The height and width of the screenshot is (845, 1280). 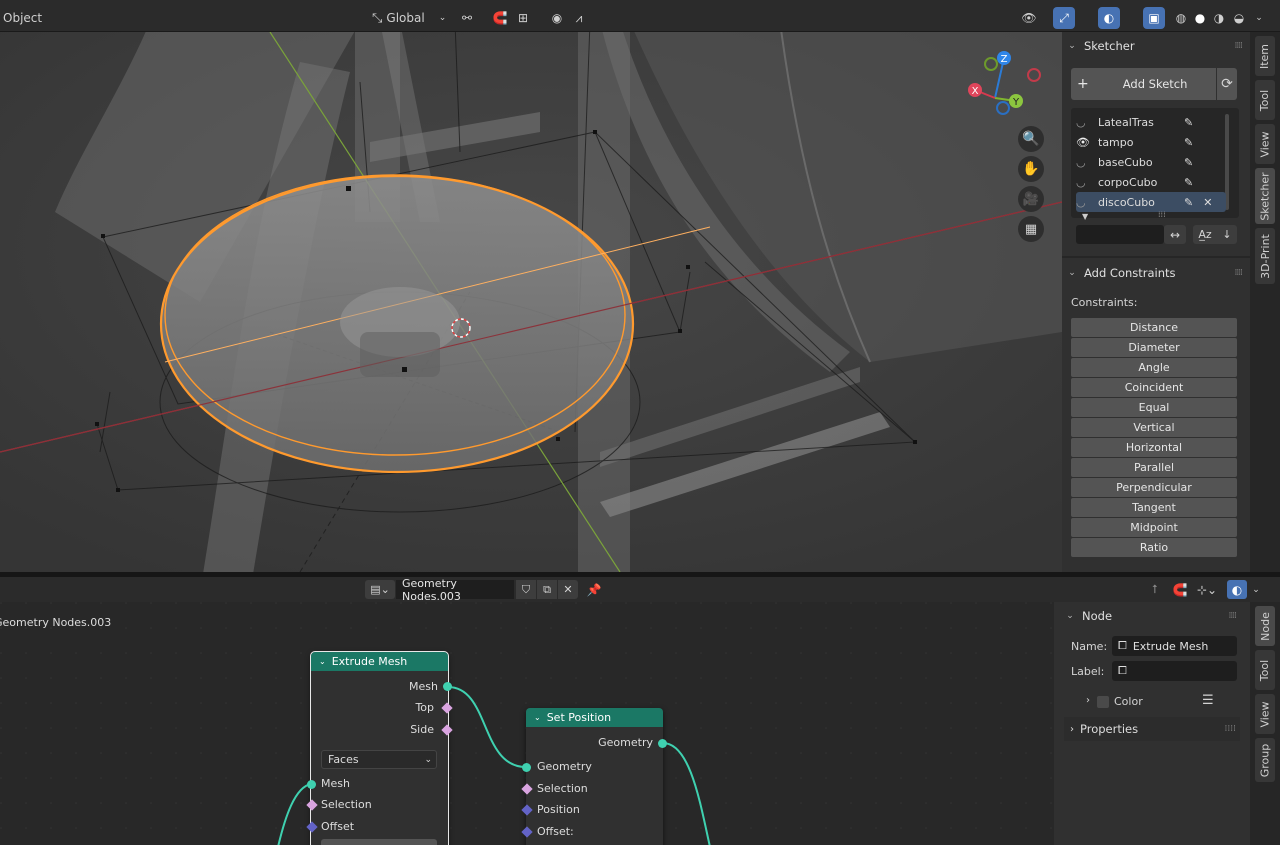 What do you see at coordinates (1219, 18) in the screenshot?
I see `material-shading-icon: ◑` at bounding box center [1219, 18].